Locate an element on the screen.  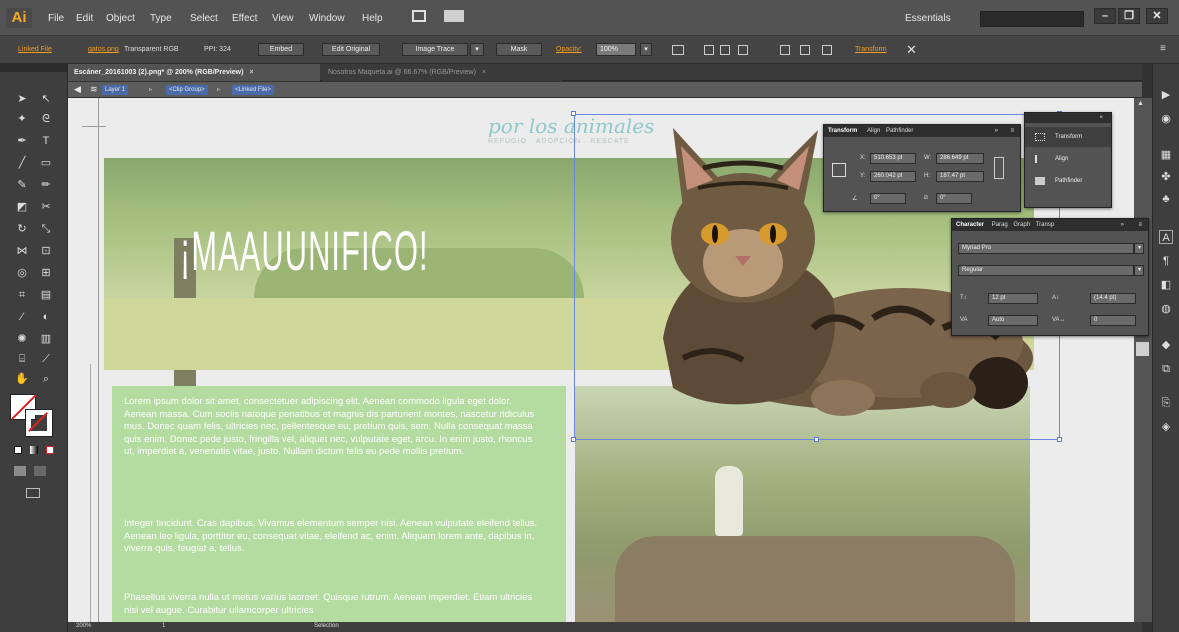
breadcrumb-layer: Layer 1 is located at coordinates (115, 90).